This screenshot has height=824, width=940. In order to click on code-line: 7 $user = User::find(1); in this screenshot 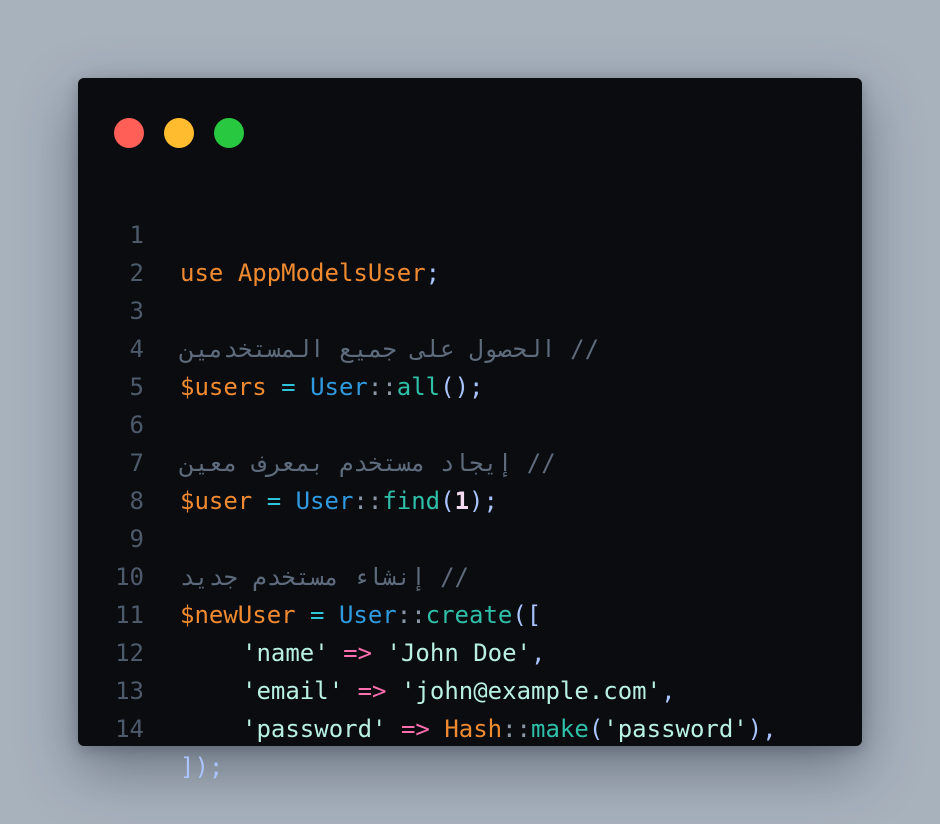, I will do `click(470, 460)`.